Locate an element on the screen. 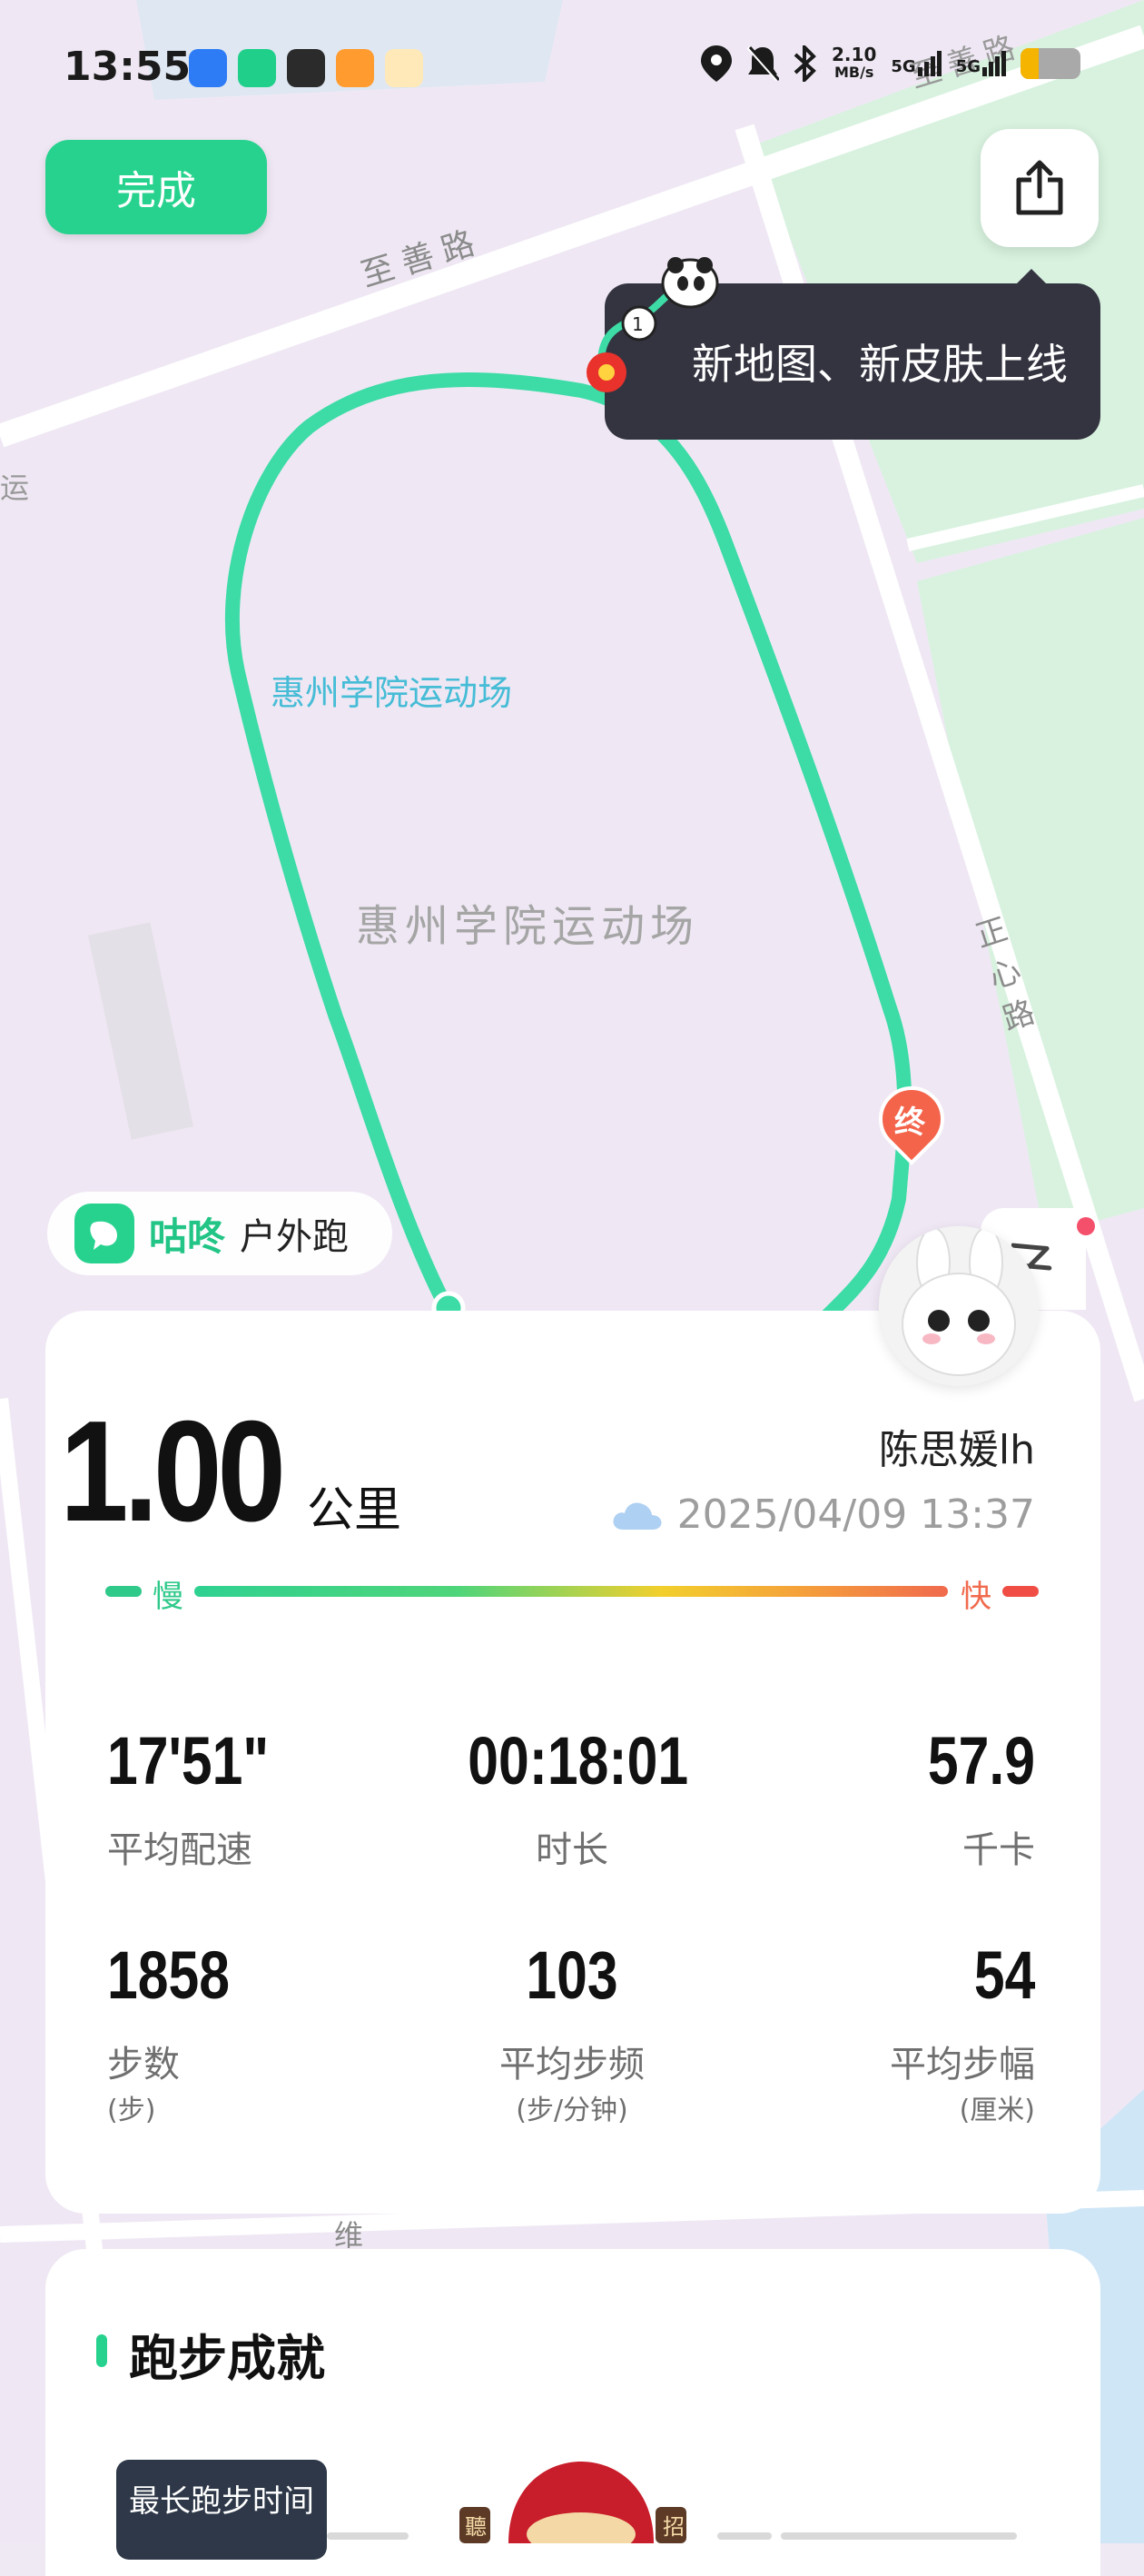 The height and width of the screenshot is (2576, 1144). signal-1: 5G is located at coordinates (916, 64).